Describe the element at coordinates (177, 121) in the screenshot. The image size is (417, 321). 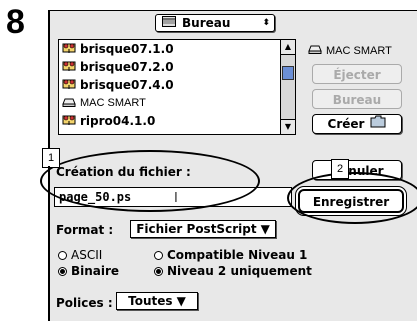
I see `list-item: ripro04.1.0` at that location.